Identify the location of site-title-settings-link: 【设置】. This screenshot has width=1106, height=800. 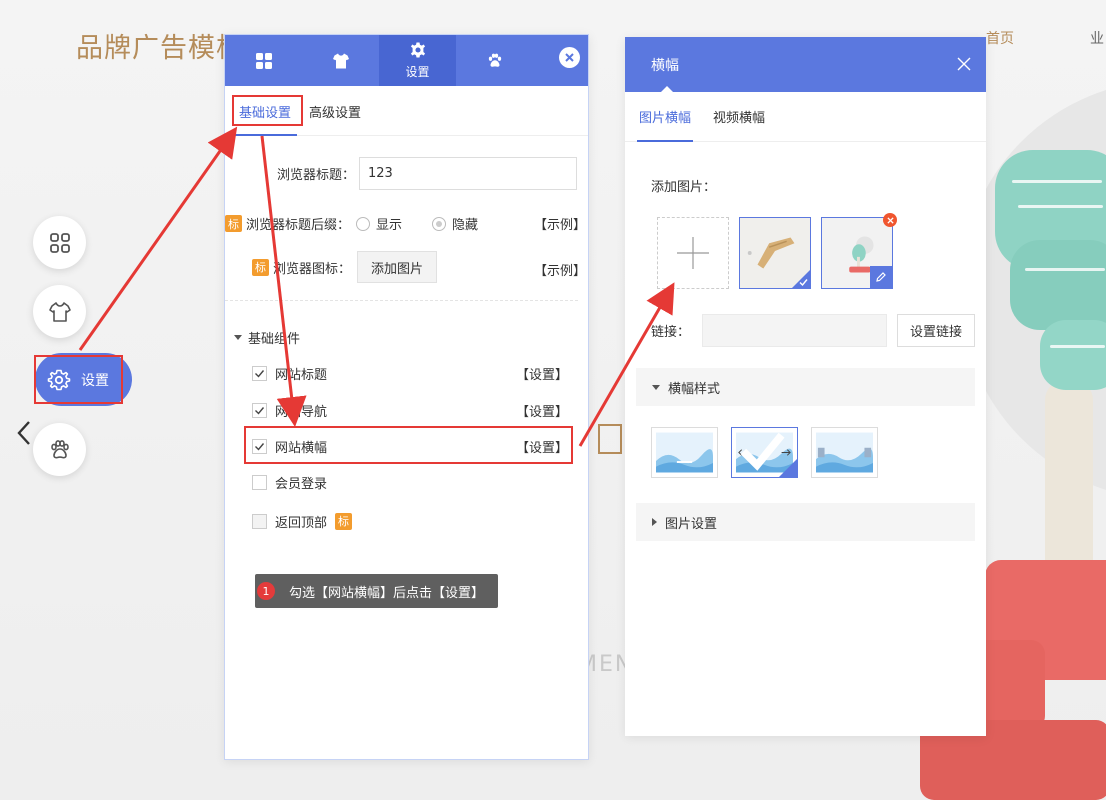
(542, 373).